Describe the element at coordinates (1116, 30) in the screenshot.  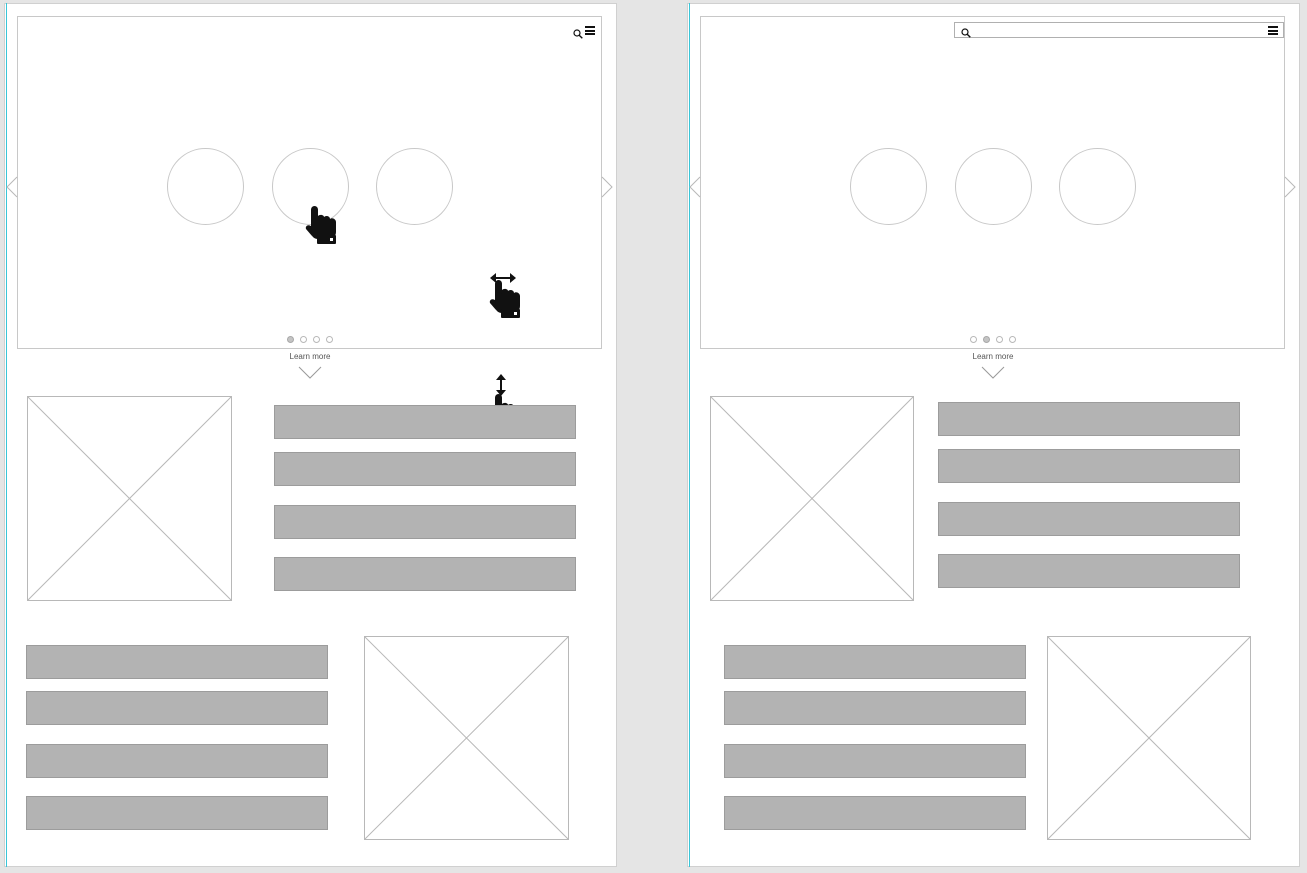
I see `search-input` at that location.